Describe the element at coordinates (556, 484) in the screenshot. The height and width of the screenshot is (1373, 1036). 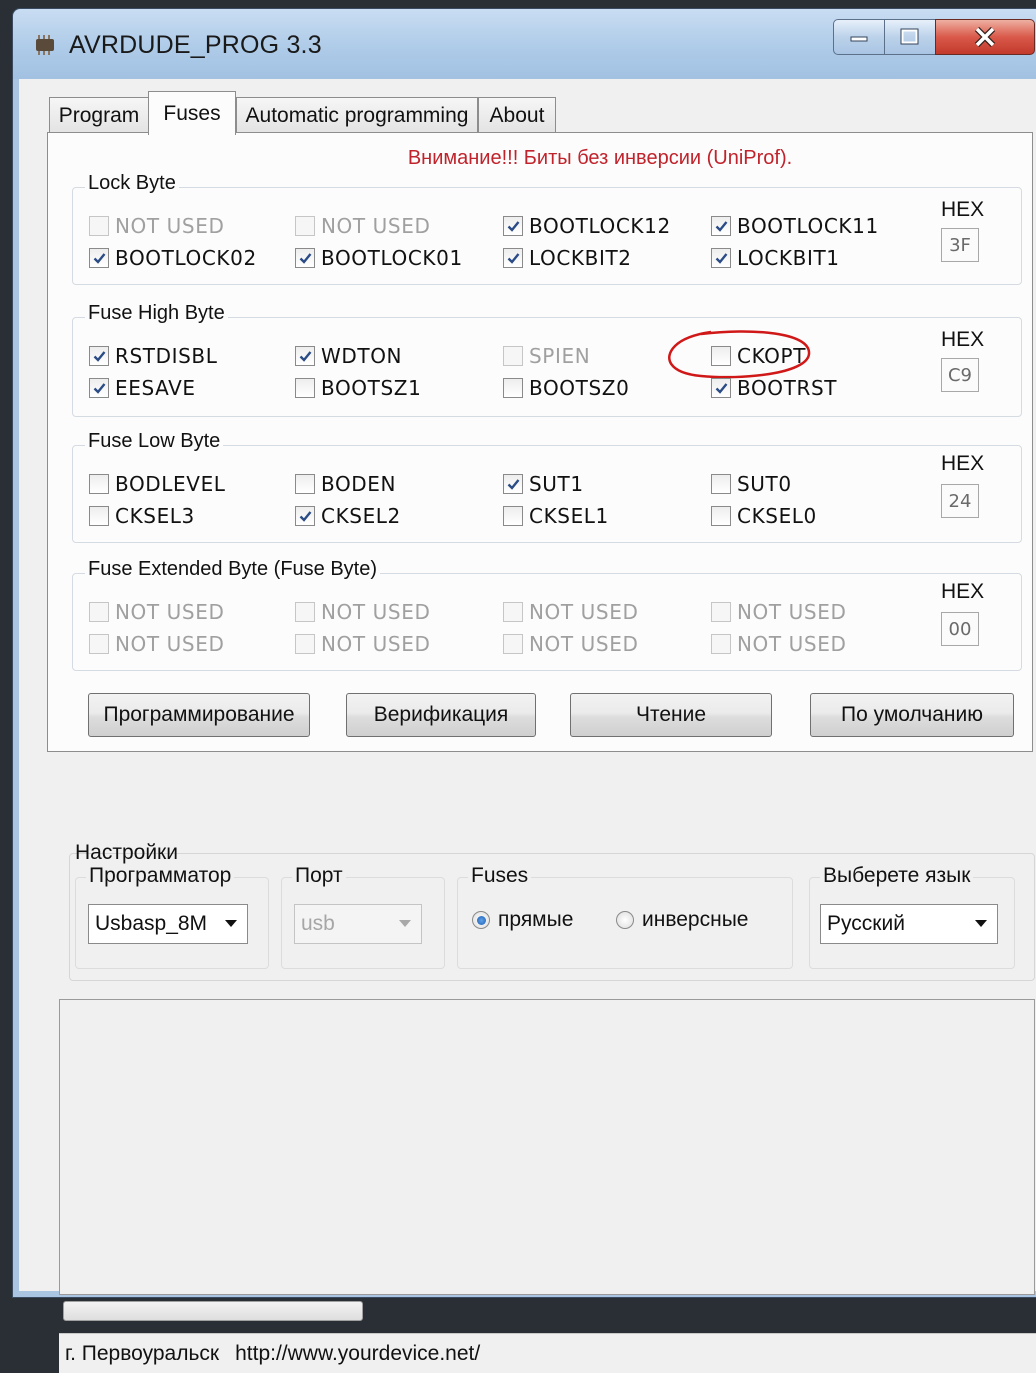
I see `fuse-bit-label: SUT1` at that location.